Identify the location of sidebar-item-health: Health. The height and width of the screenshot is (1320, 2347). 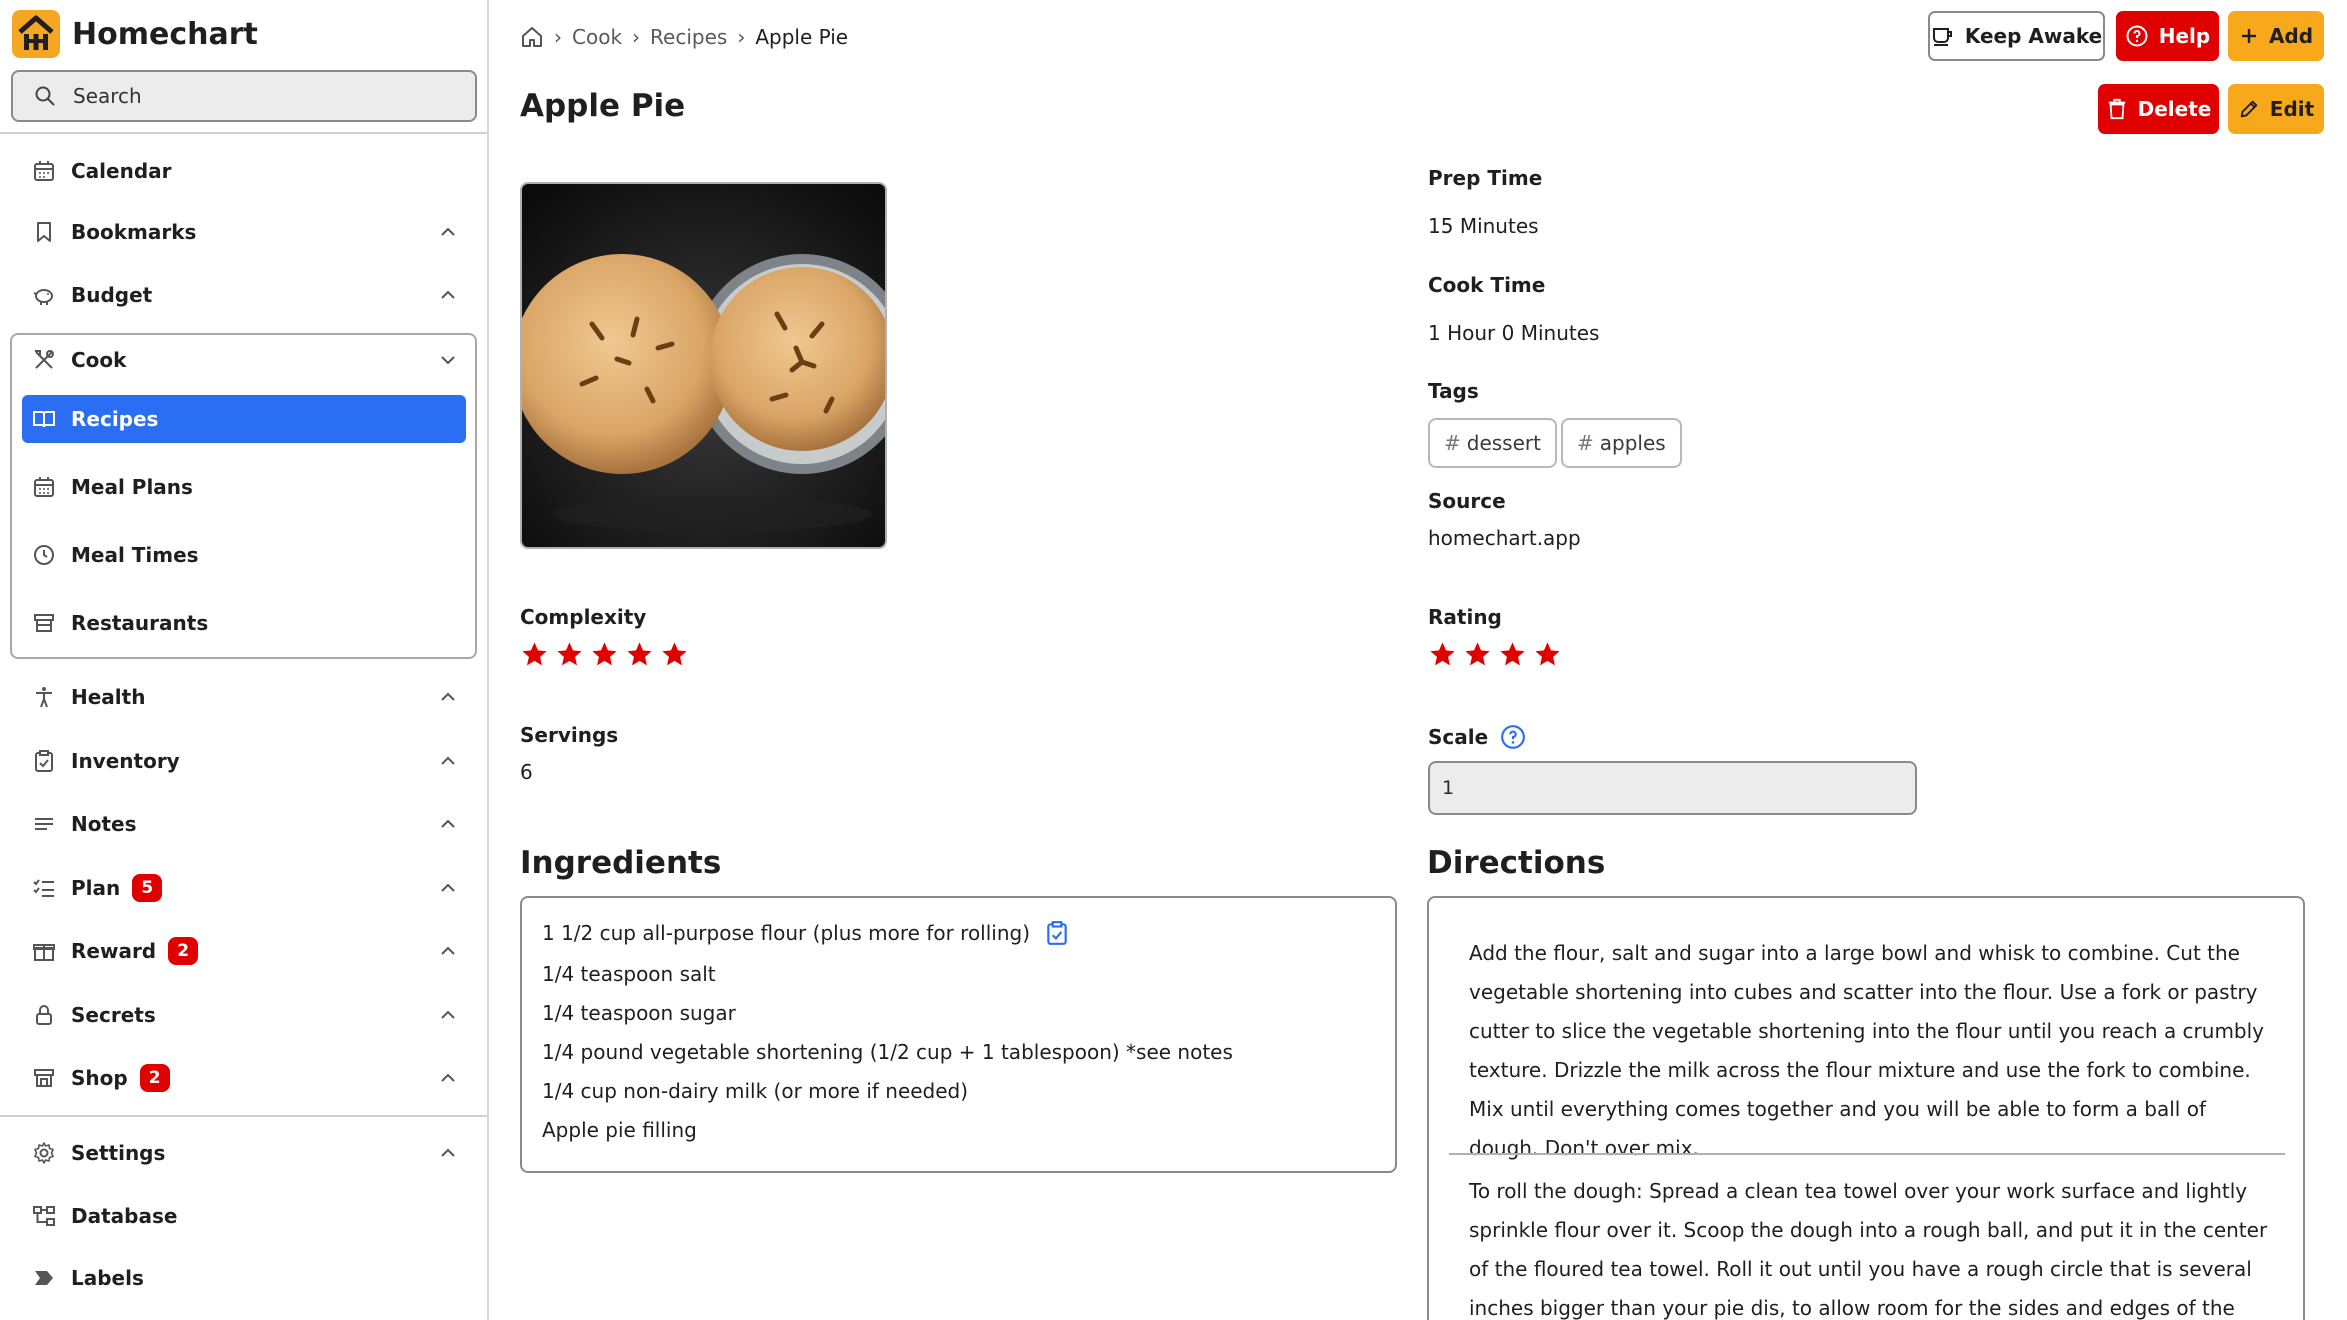
(245, 697).